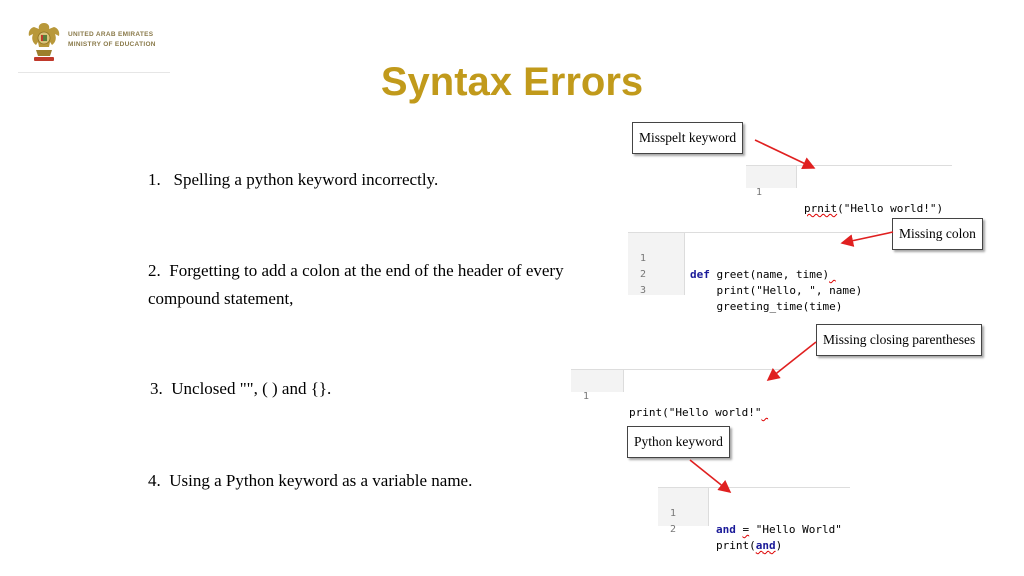  I want to click on code-line: 1 print("Hello world!", so click(672, 405).